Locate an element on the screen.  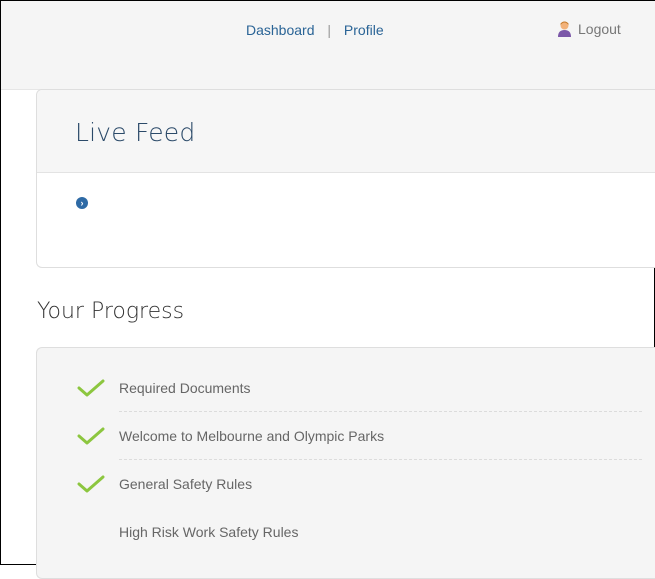
logout-button: Logout is located at coordinates (589, 29).